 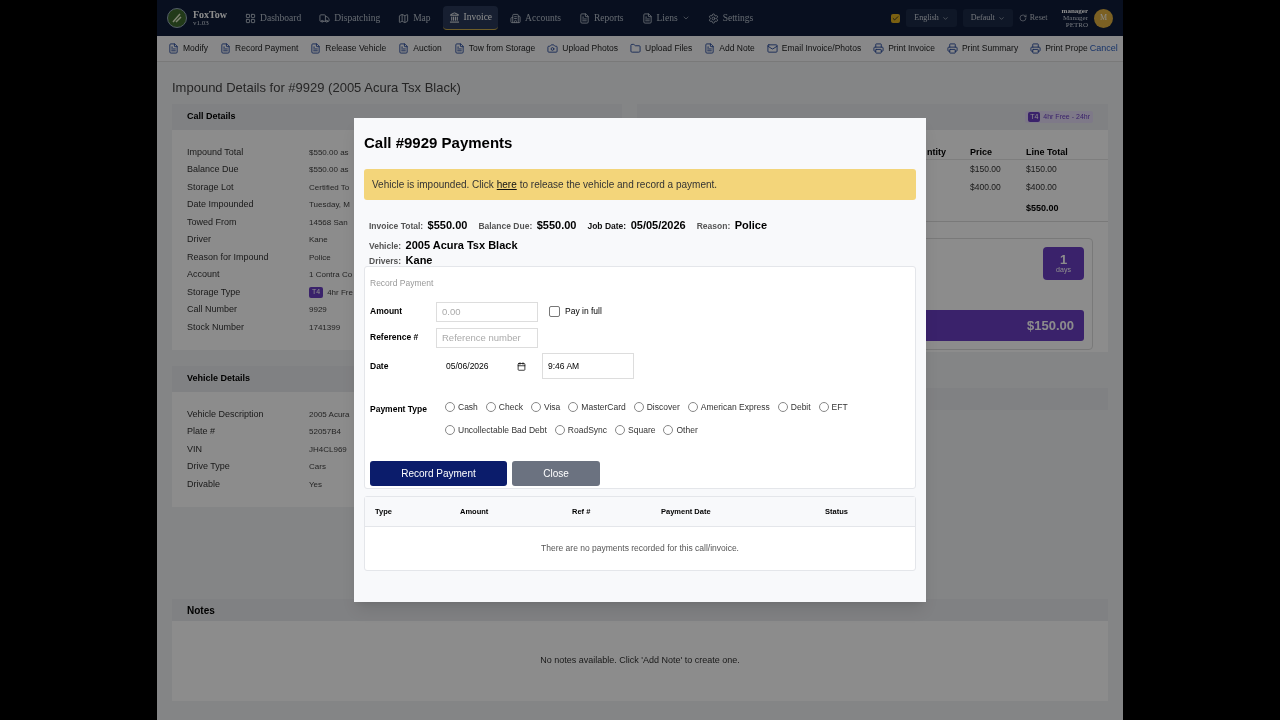 What do you see at coordinates (636, 48) in the screenshot?
I see `folder-icon` at bounding box center [636, 48].